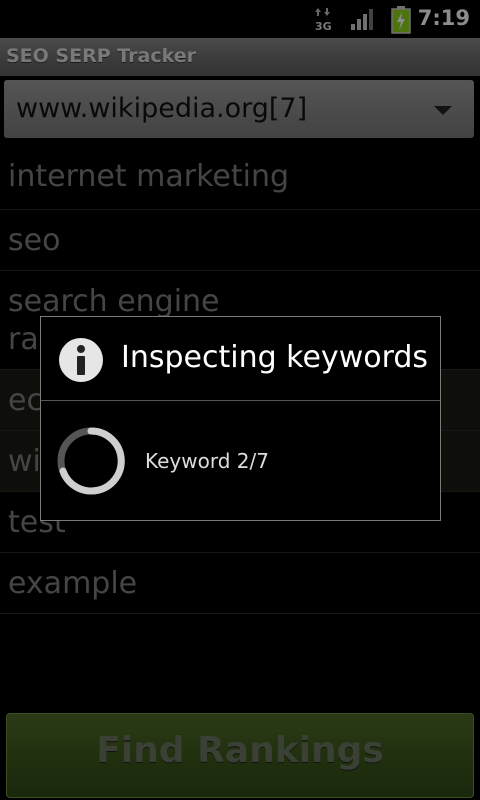  I want to click on dialog-header: Inspecting keywords, so click(240, 359).